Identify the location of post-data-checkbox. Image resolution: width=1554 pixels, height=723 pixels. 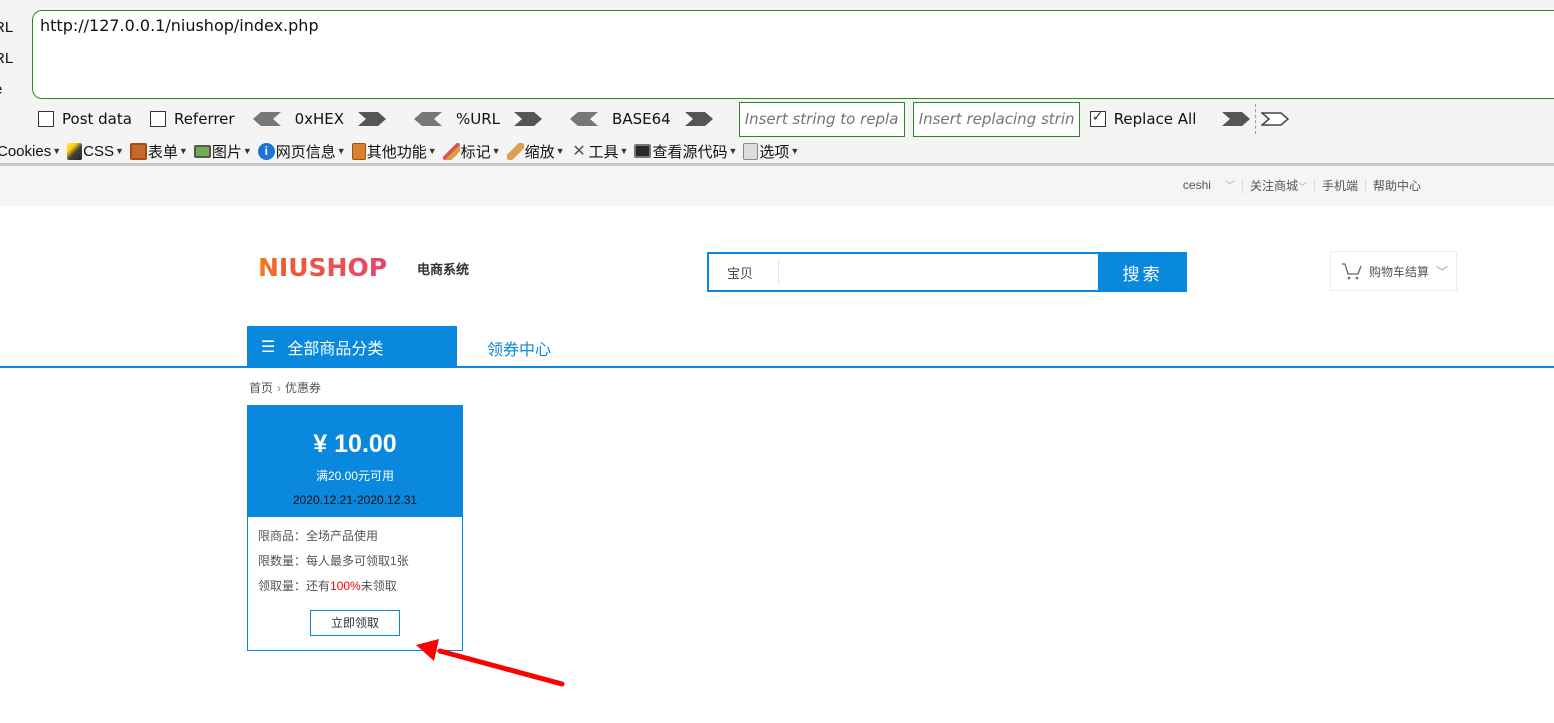
(46, 119).